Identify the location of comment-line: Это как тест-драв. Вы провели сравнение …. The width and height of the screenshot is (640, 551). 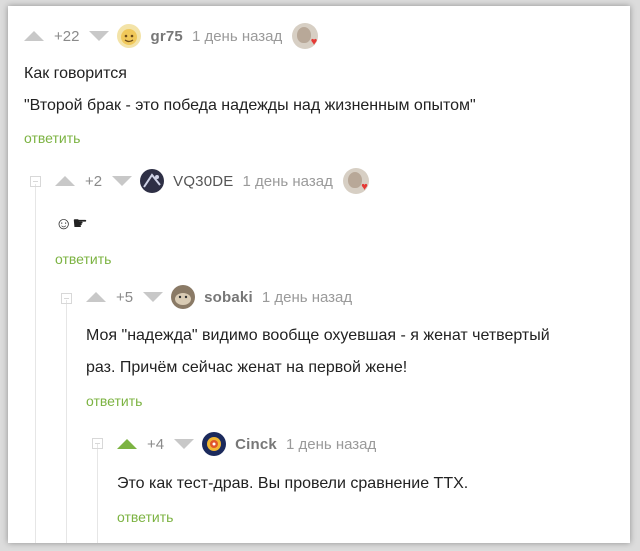
(293, 483).